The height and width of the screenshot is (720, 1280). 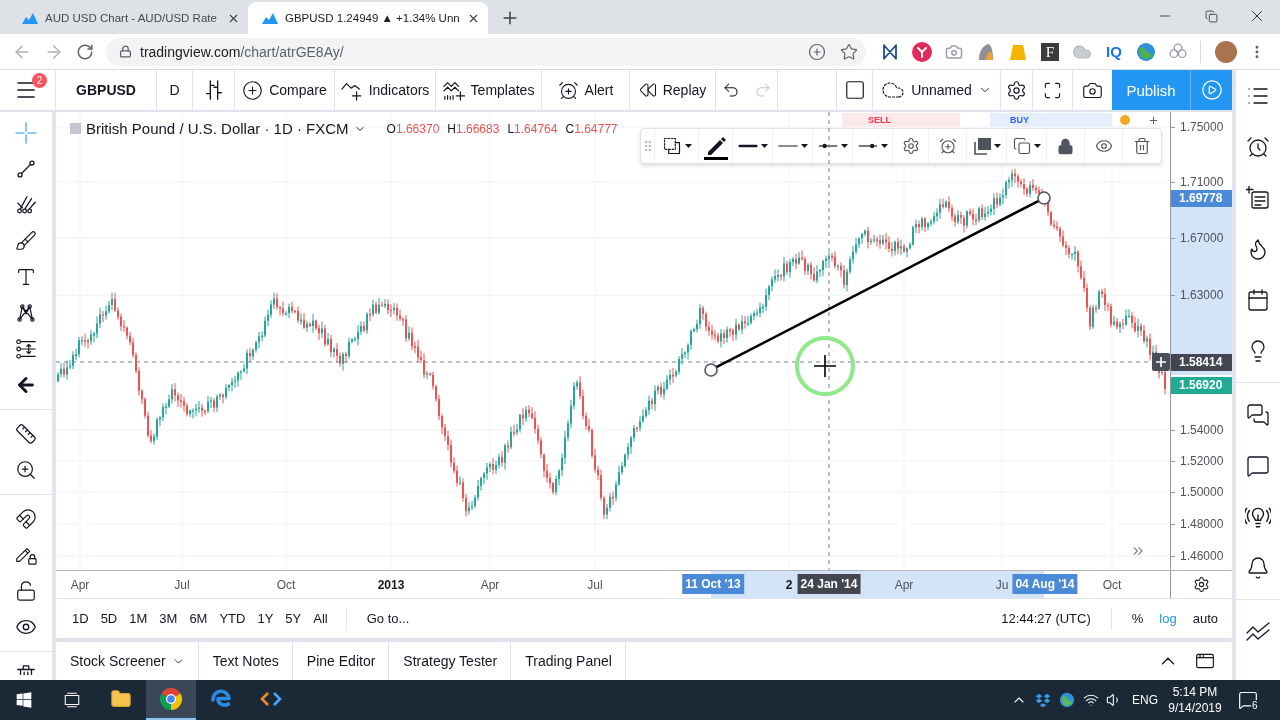 What do you see at coordinates (1258, 197) in the screenshot?
I see `watchlist-icon` at bounding box center [1258, 197].